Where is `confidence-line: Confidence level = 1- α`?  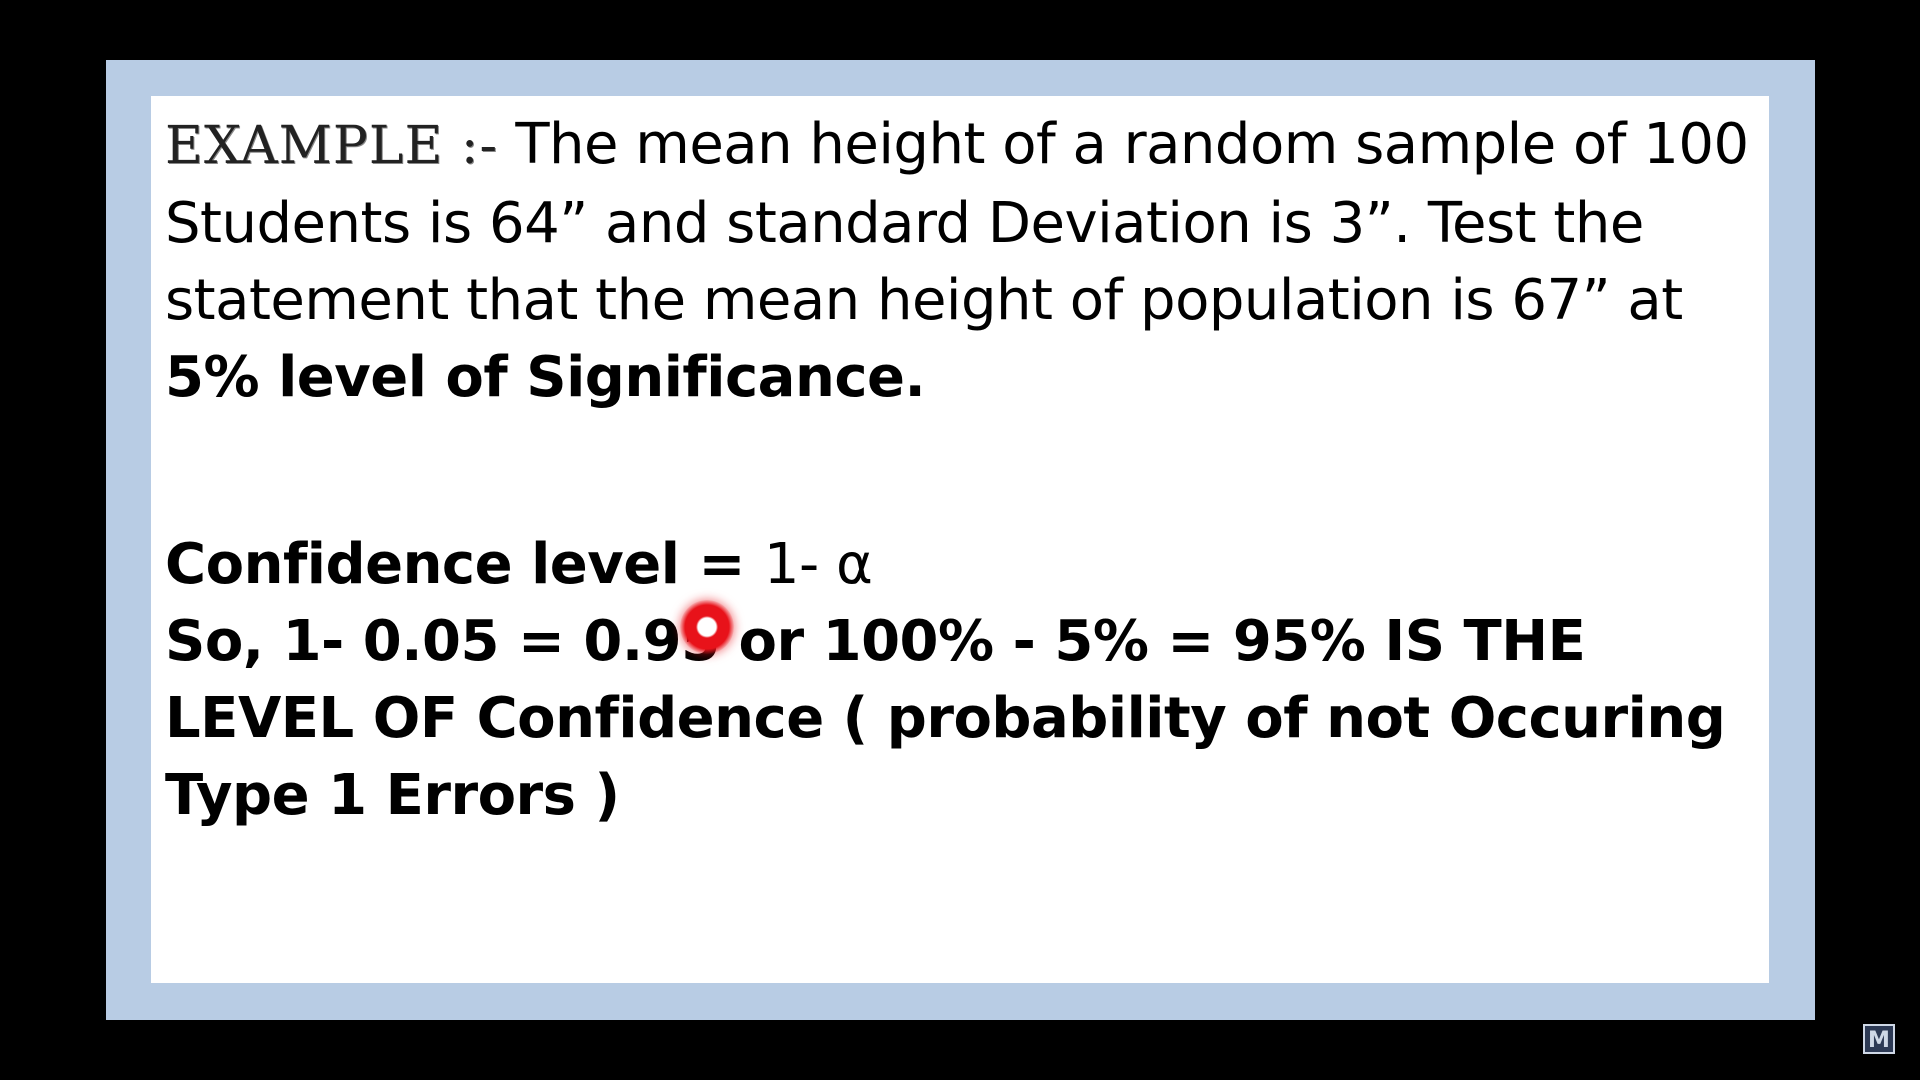 confidence-line: Confidence level = 1- α is located at coordinates (960, 564).